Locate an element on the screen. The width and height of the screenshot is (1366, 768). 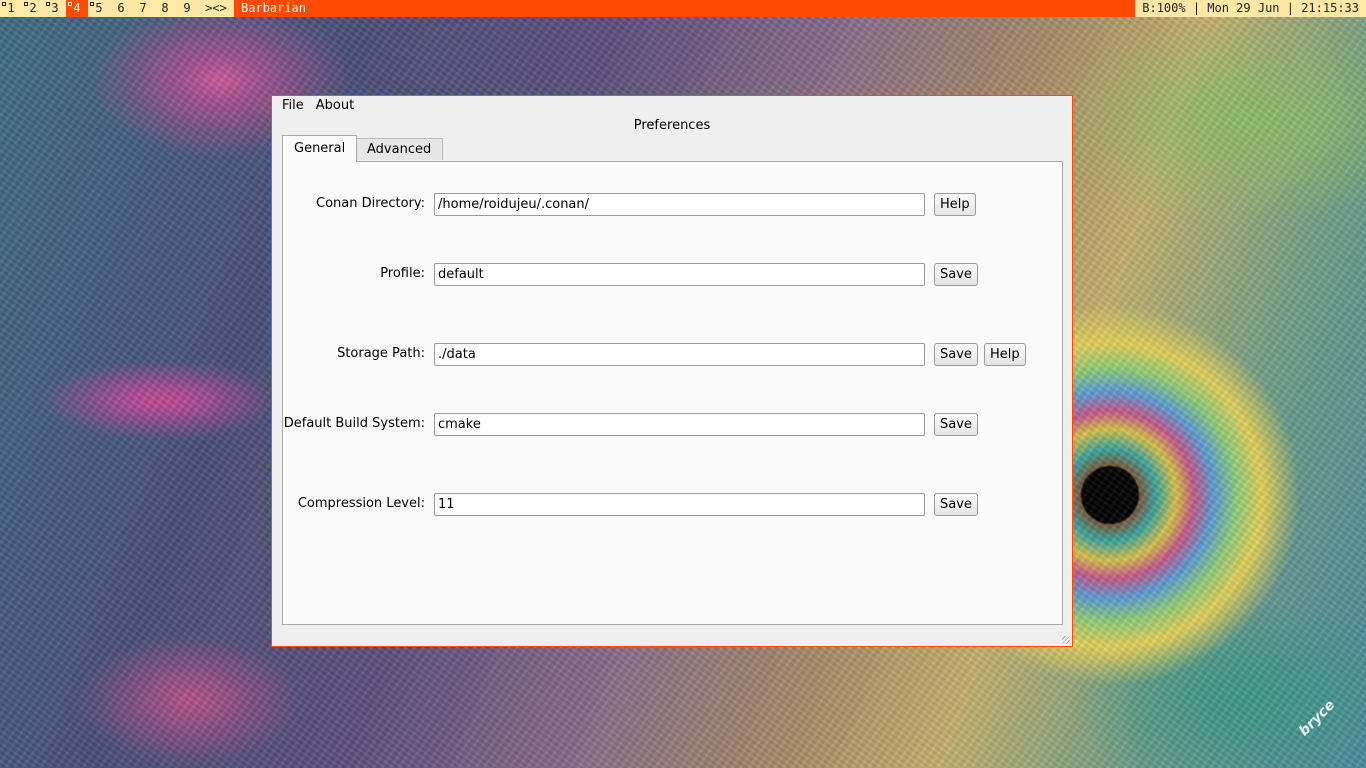
workspace-4-active: 4 is located at coordinates (77, 8).